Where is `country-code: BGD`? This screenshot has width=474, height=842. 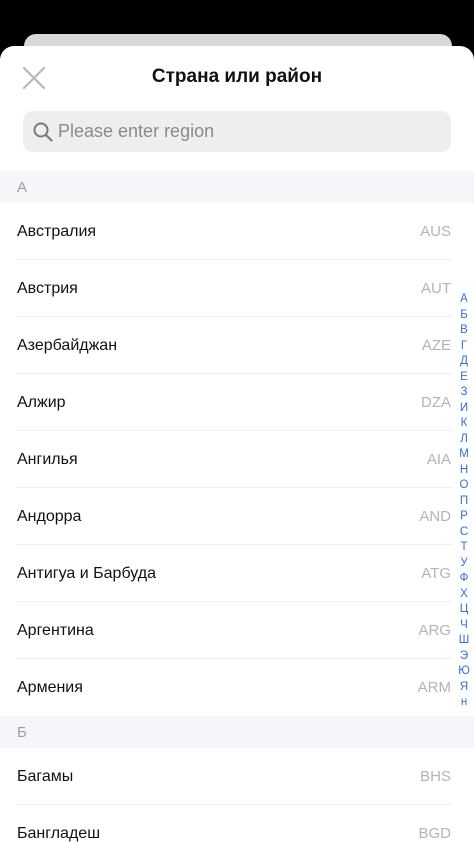
country-code: BGD is located at coordinates (434, 833).